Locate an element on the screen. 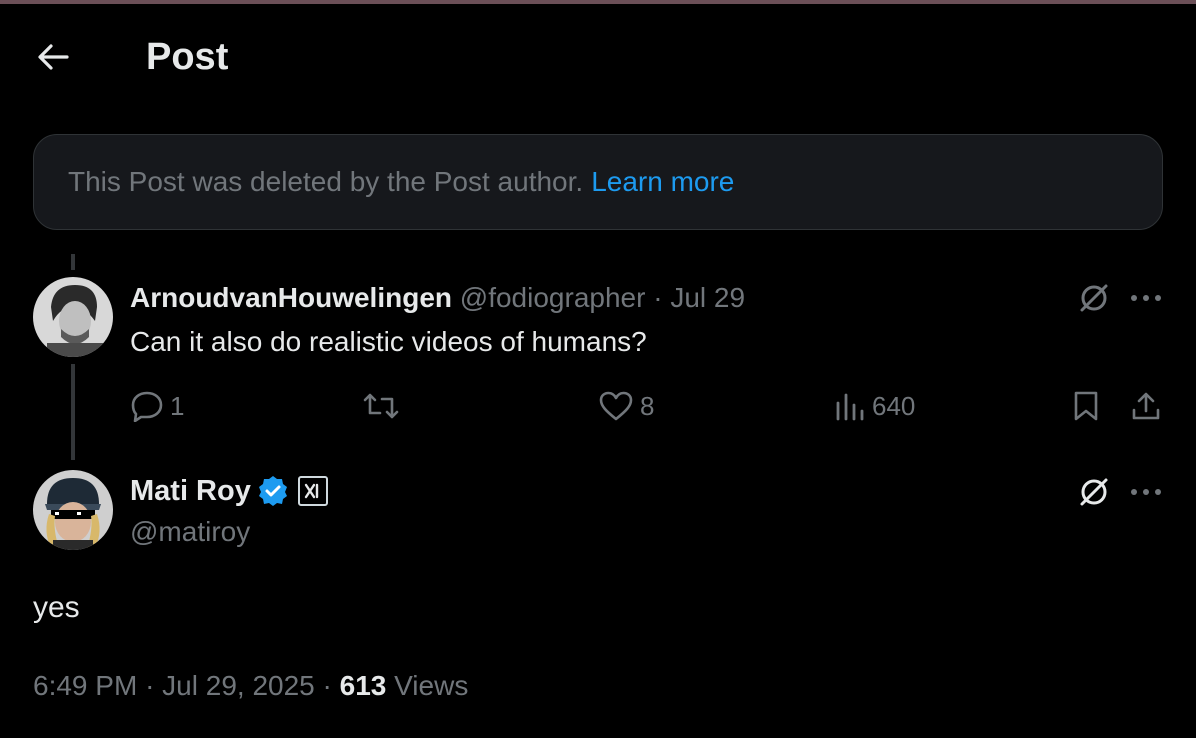  like-button: 8 is located at coordinates (626, 406).